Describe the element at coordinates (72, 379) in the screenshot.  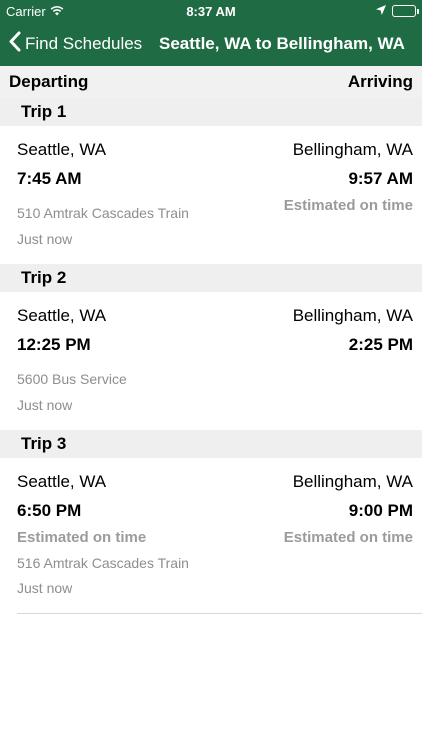
I see `service-name: 5600 Bus Service` at that location.